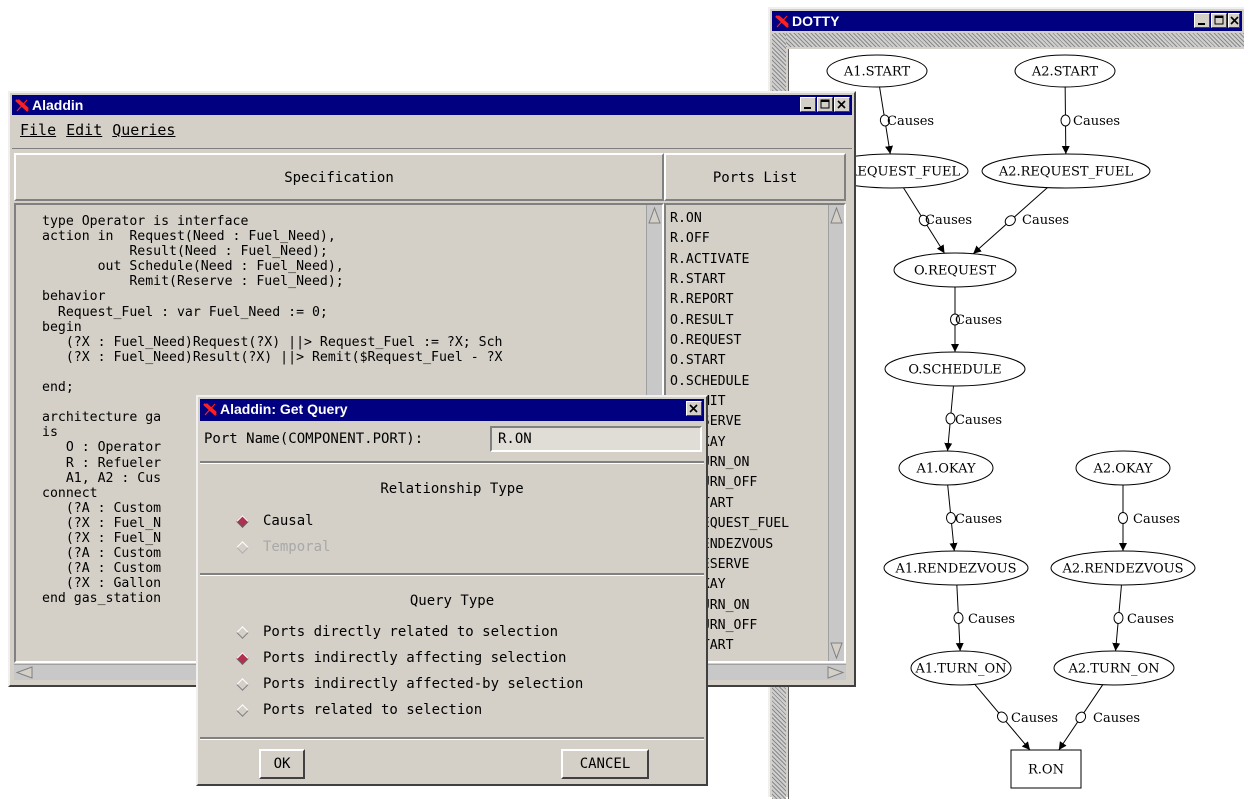 The height and width of the screenshot is (799, 1244). I want to click on spec-line: out Schedule(Need : Fuel_Need),, so click(193, 267).